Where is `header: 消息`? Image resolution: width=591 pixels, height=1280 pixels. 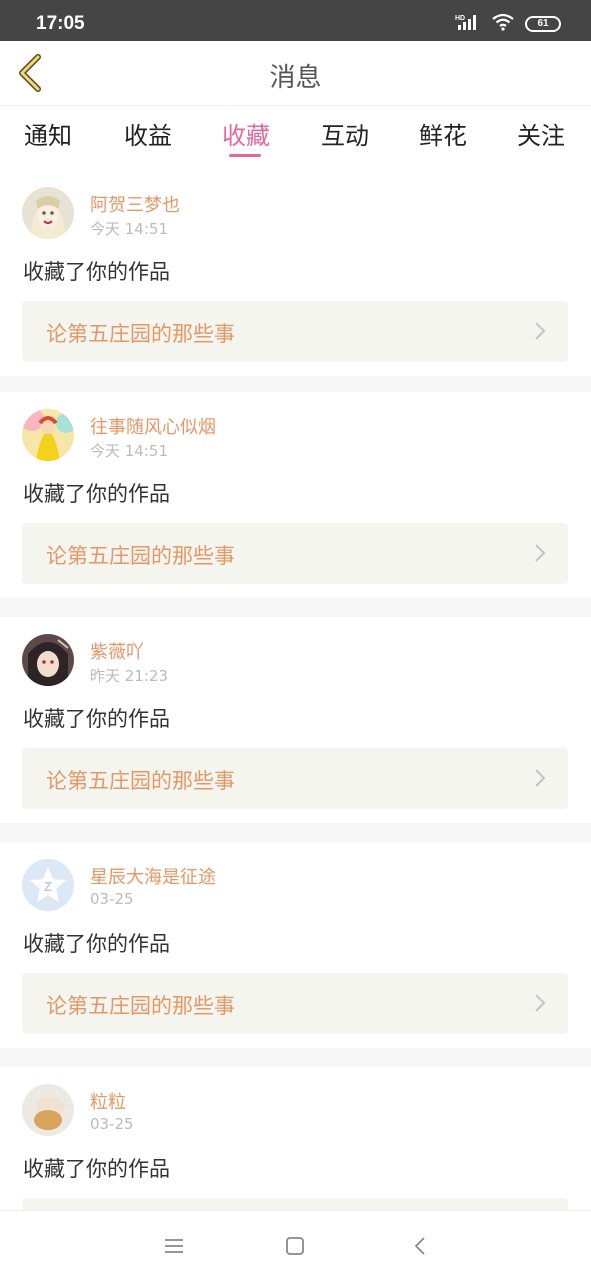
header: 消息 is located at coordinates (295, 73).